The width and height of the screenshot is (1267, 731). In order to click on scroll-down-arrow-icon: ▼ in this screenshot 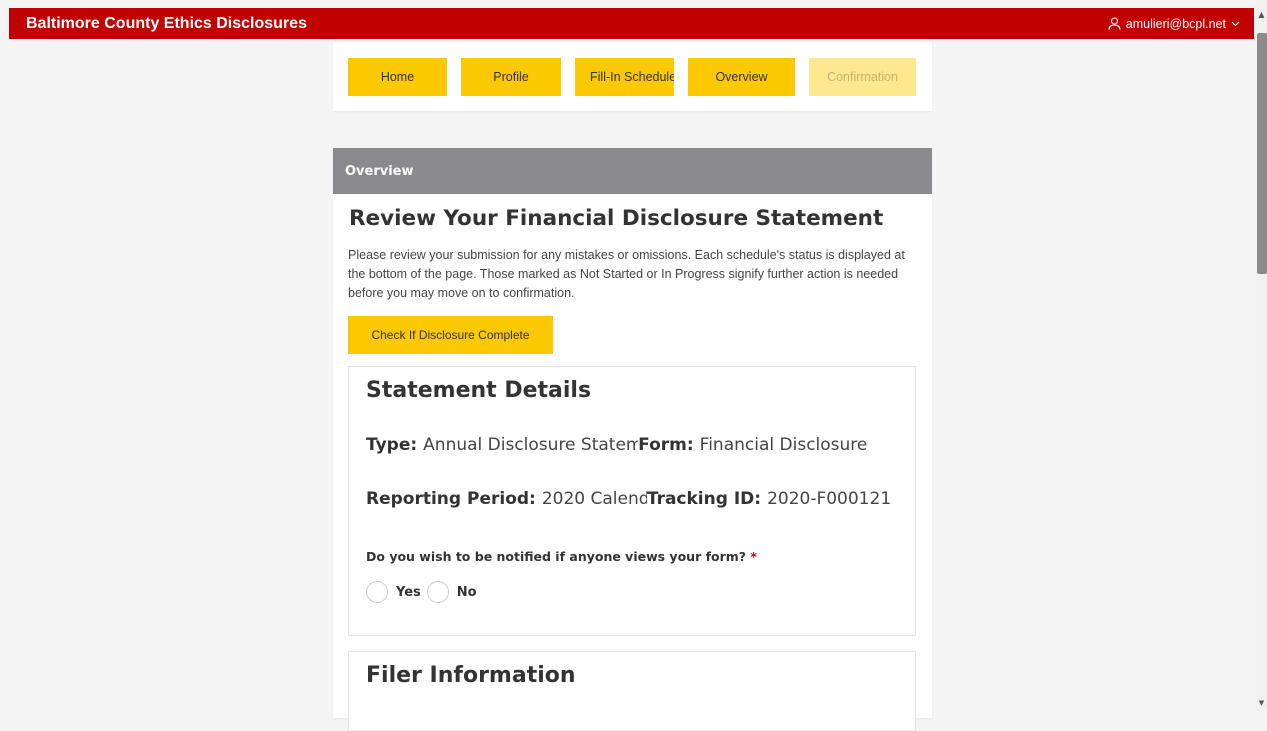, I will do `click(1261, 703)`.